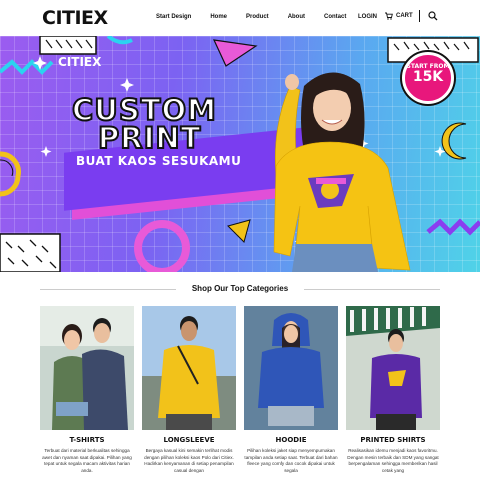 The image size is (480, 480). I want to click on category-name: PRINTED SHIRTS, so click(393, 440).